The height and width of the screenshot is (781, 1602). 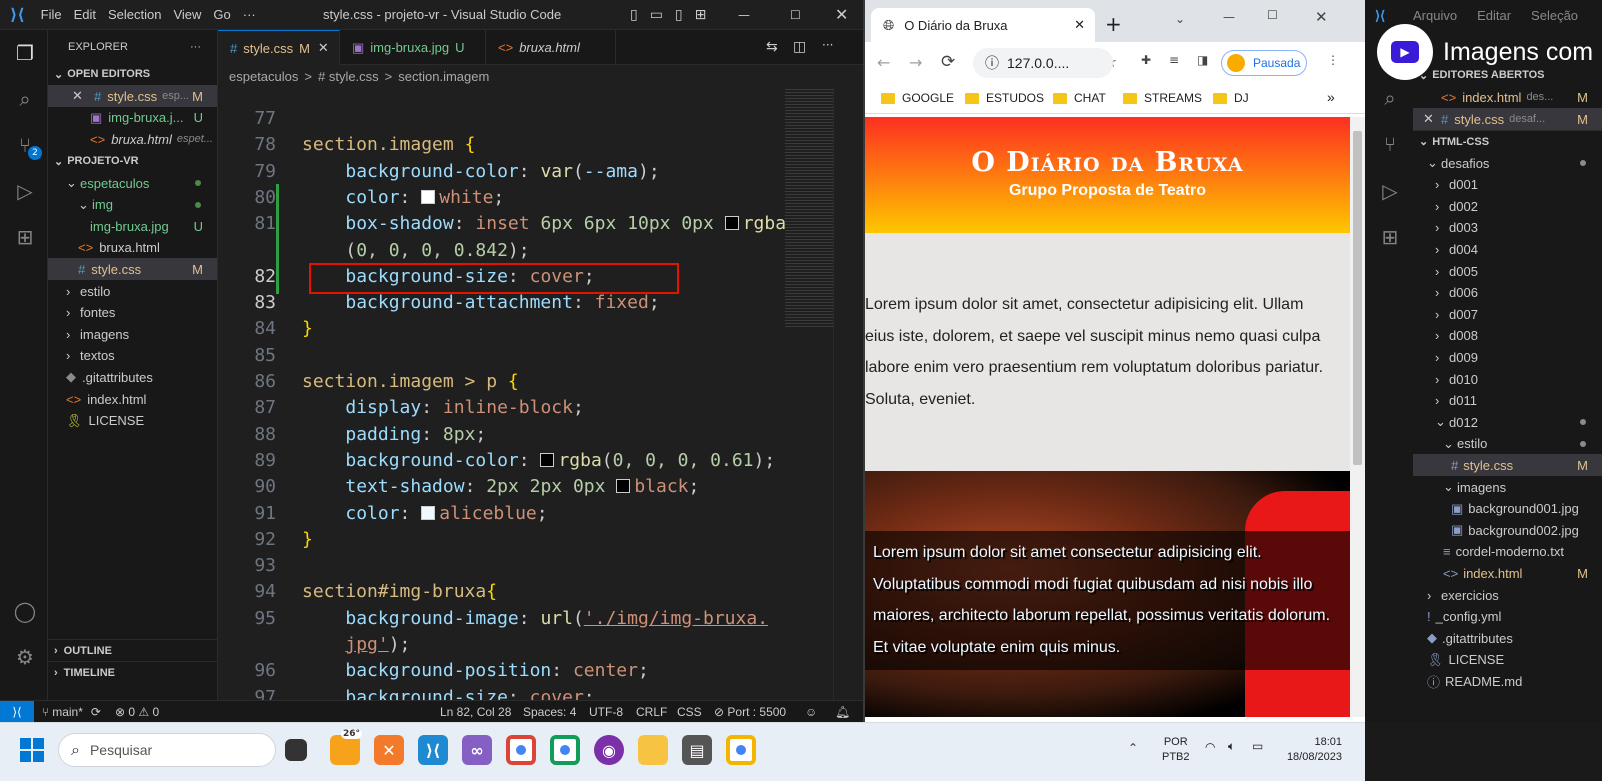 What do you see at coordinates (508, 356) in the screenshot?
I see `code-line: 85` at bounding box center [508, 356].